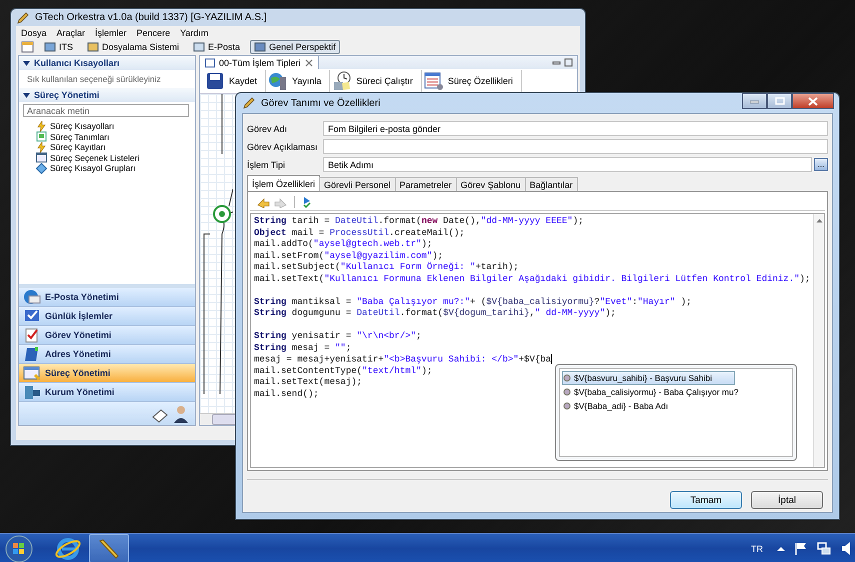  What do you see at coordinates (32, 354) in the screenshot?
I see `book-icon` at bounding box center [32, 354].